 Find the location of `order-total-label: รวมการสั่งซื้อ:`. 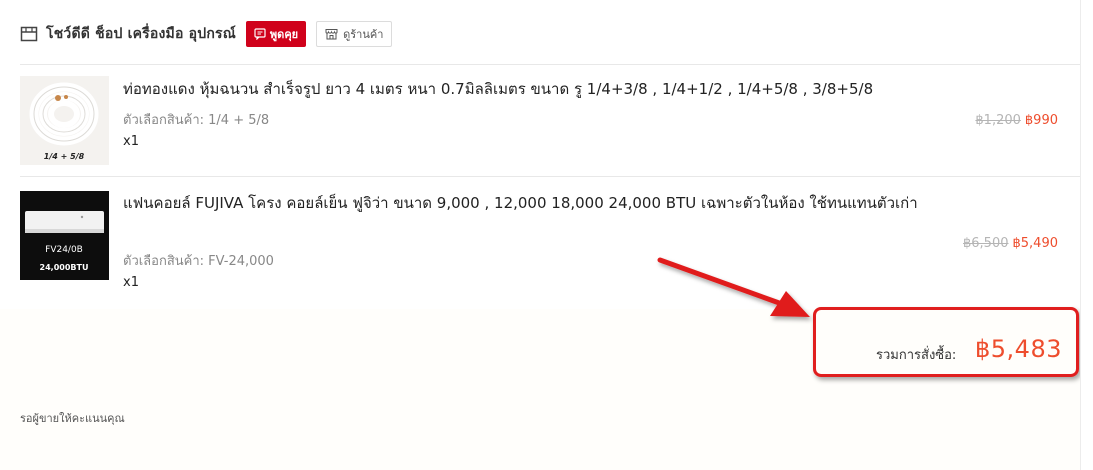

order-total-label: รวมการสั่งซื้อ: is located at coordinates (916, 355).